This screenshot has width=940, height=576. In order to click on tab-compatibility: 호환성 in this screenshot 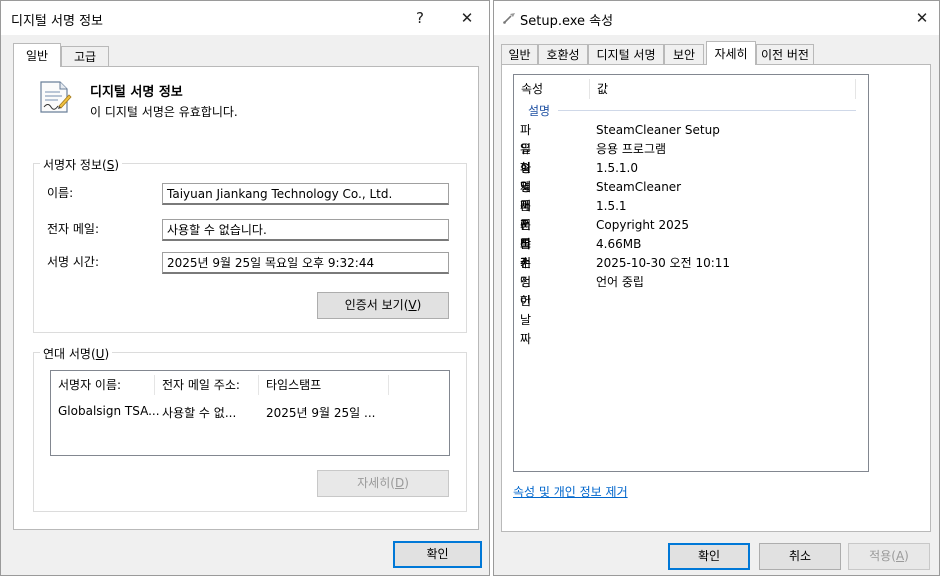, I will do `click(563, 54)`.